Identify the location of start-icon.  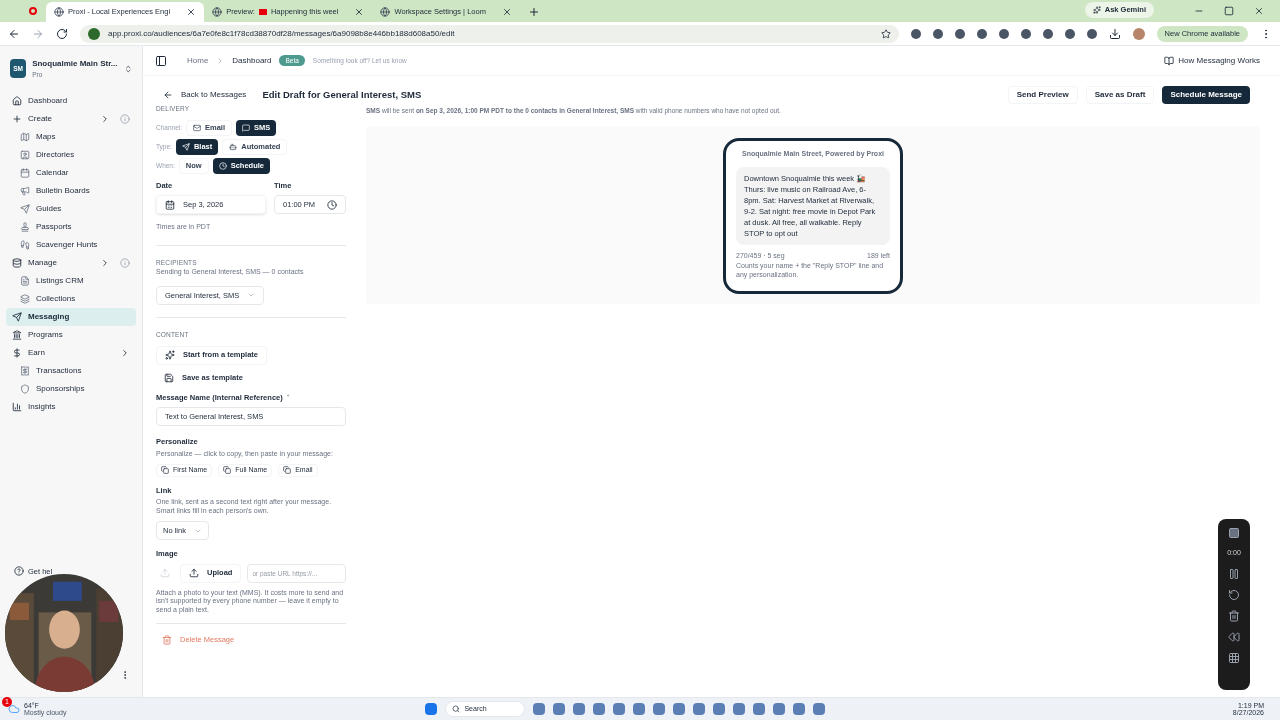
(431, 709).